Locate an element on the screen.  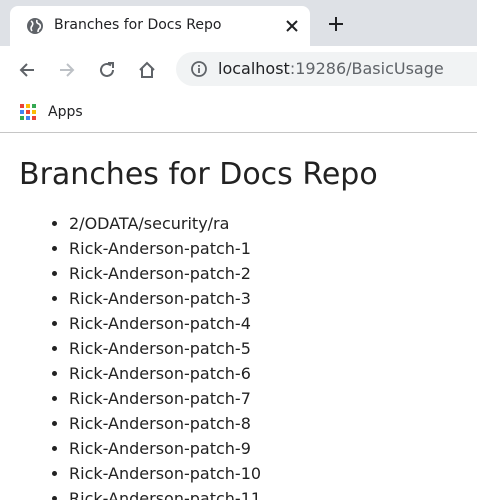
branch-item: Rick-Anderson-patch-4 is located at coordinates (165, 323).